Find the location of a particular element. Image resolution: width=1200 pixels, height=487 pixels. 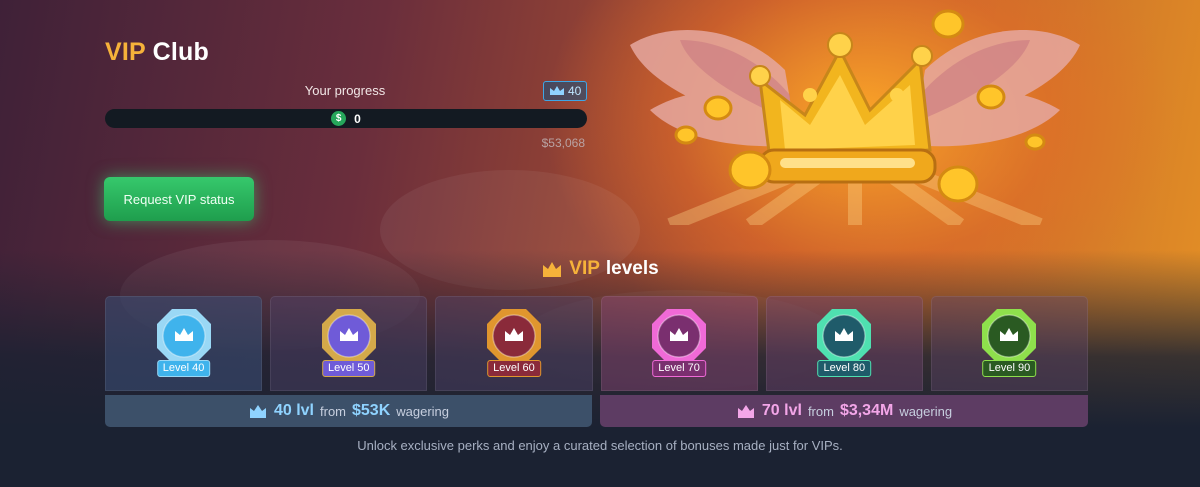

current-level-badge: 40 is located at coordinates (565, 91).